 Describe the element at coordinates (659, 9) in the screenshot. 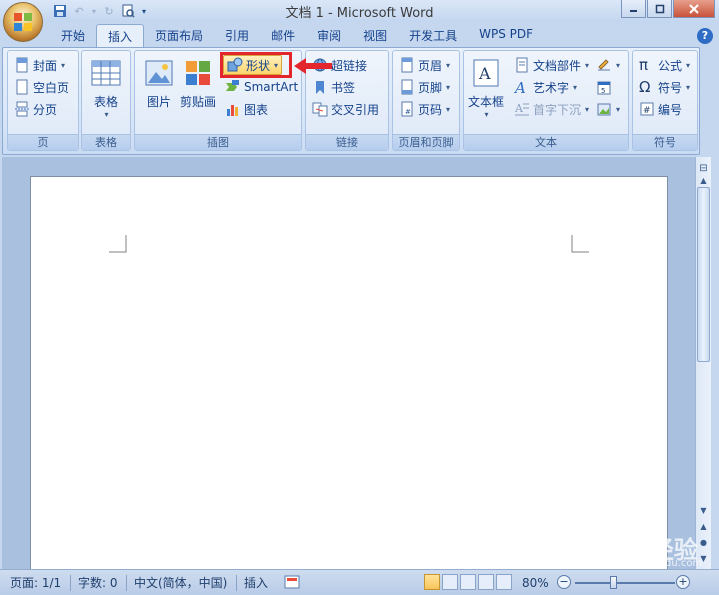

I see `restore-button` at that location.